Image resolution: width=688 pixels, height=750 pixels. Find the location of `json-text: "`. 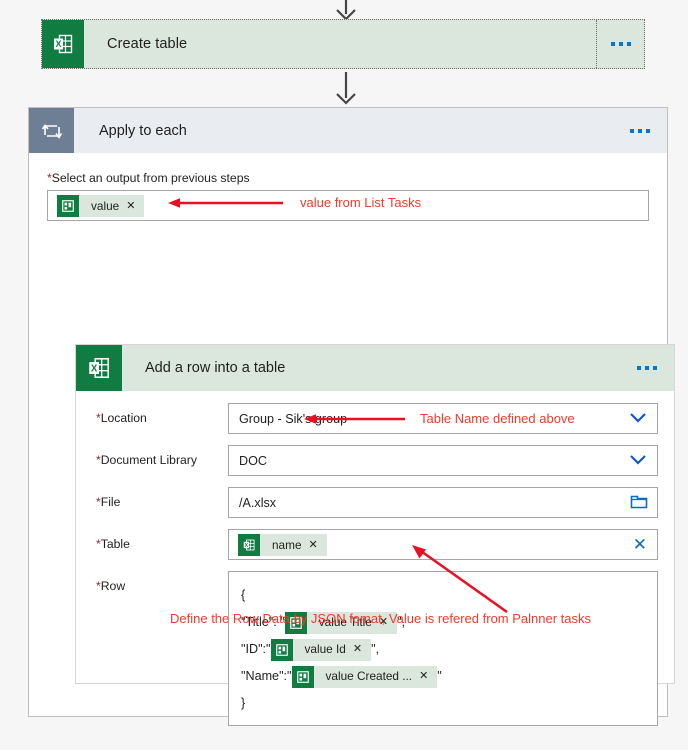

json-text: " is located at coordinates (439, 676).